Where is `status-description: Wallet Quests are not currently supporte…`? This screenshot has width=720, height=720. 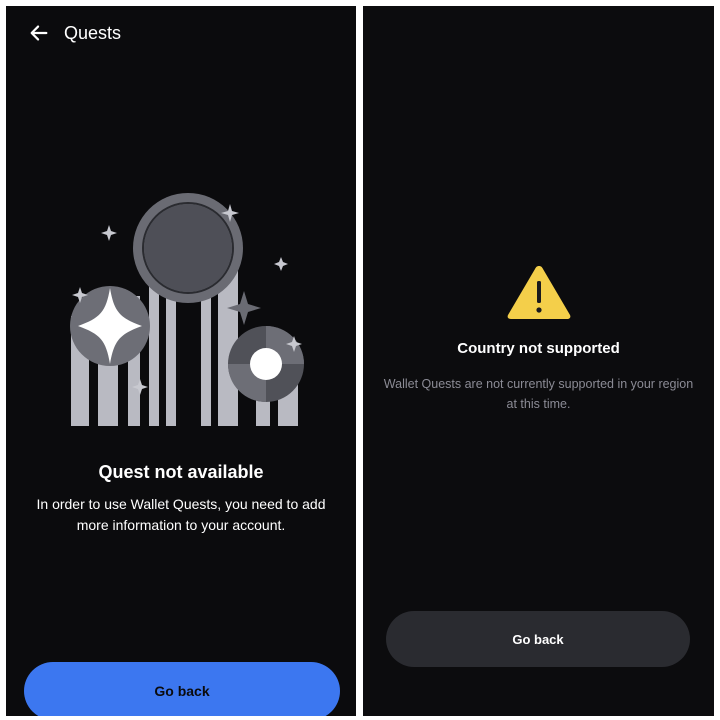
status-description: Wallet Quests are not currently supporte… is located at coordinates (538, 394).